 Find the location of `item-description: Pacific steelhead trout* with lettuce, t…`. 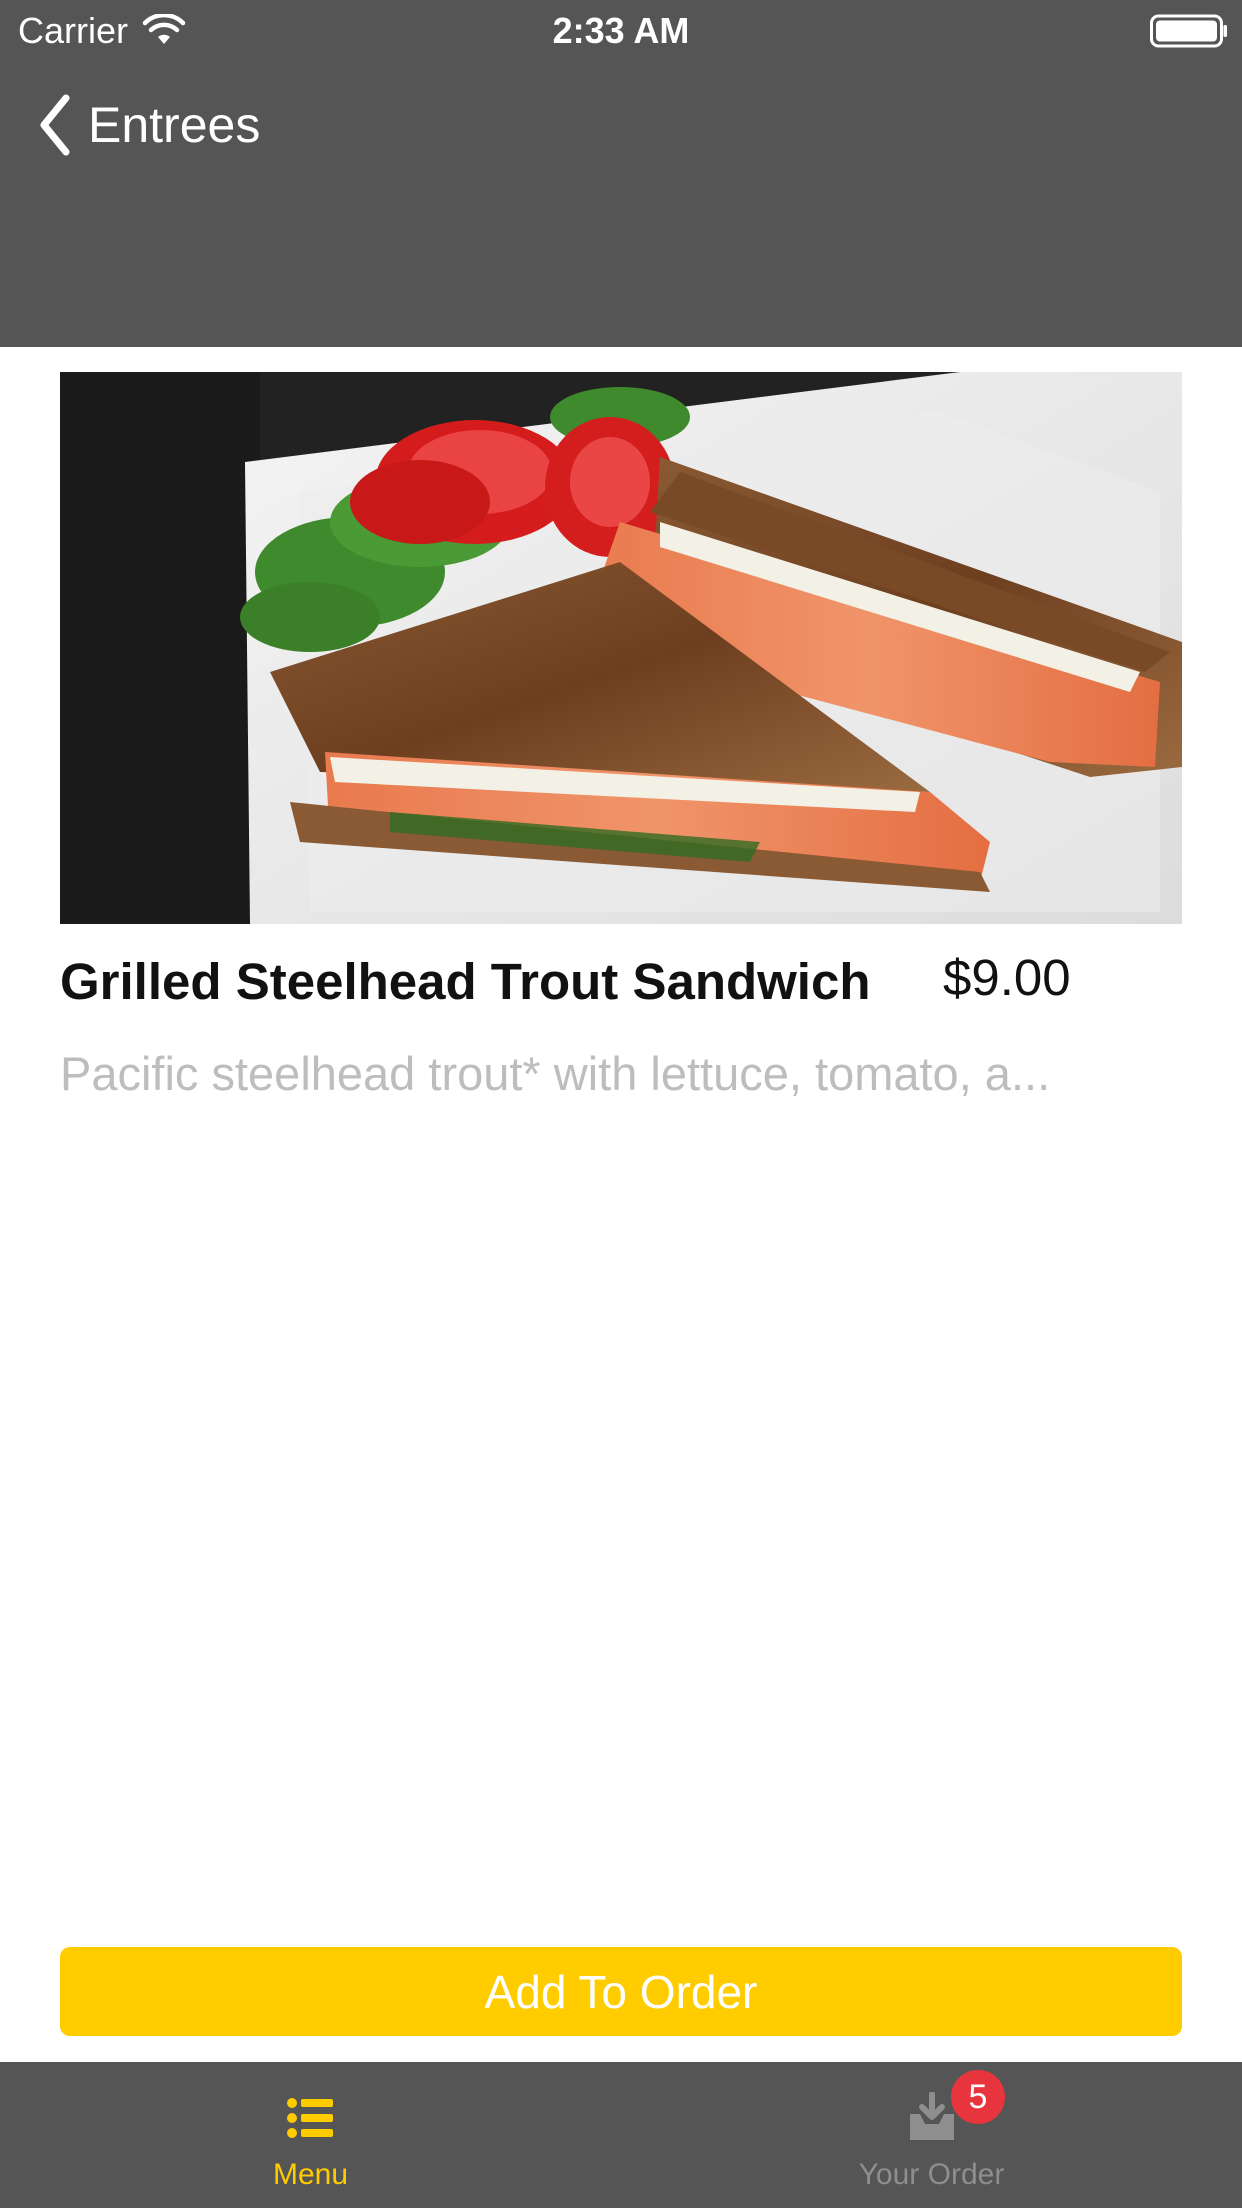

item-description: Pacific steelhead trout* with lettuce, t… is located at coordinates (555, 1073).